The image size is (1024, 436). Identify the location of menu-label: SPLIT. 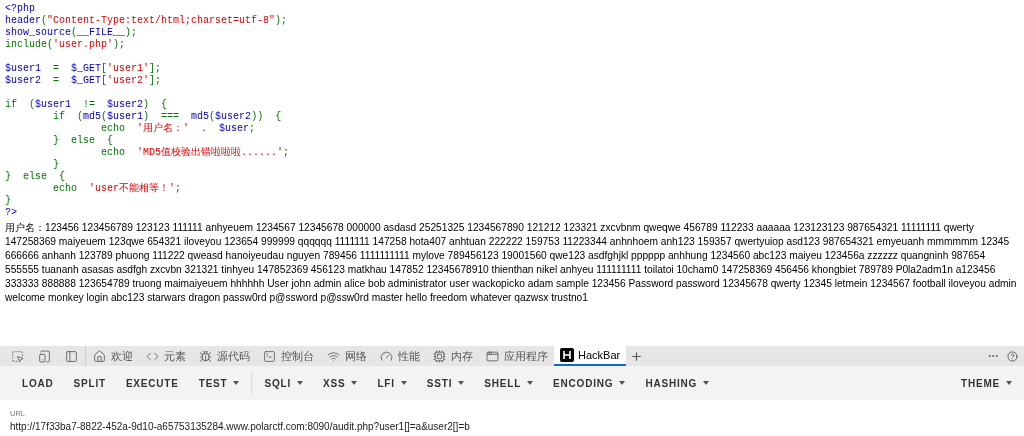
(89, 383).